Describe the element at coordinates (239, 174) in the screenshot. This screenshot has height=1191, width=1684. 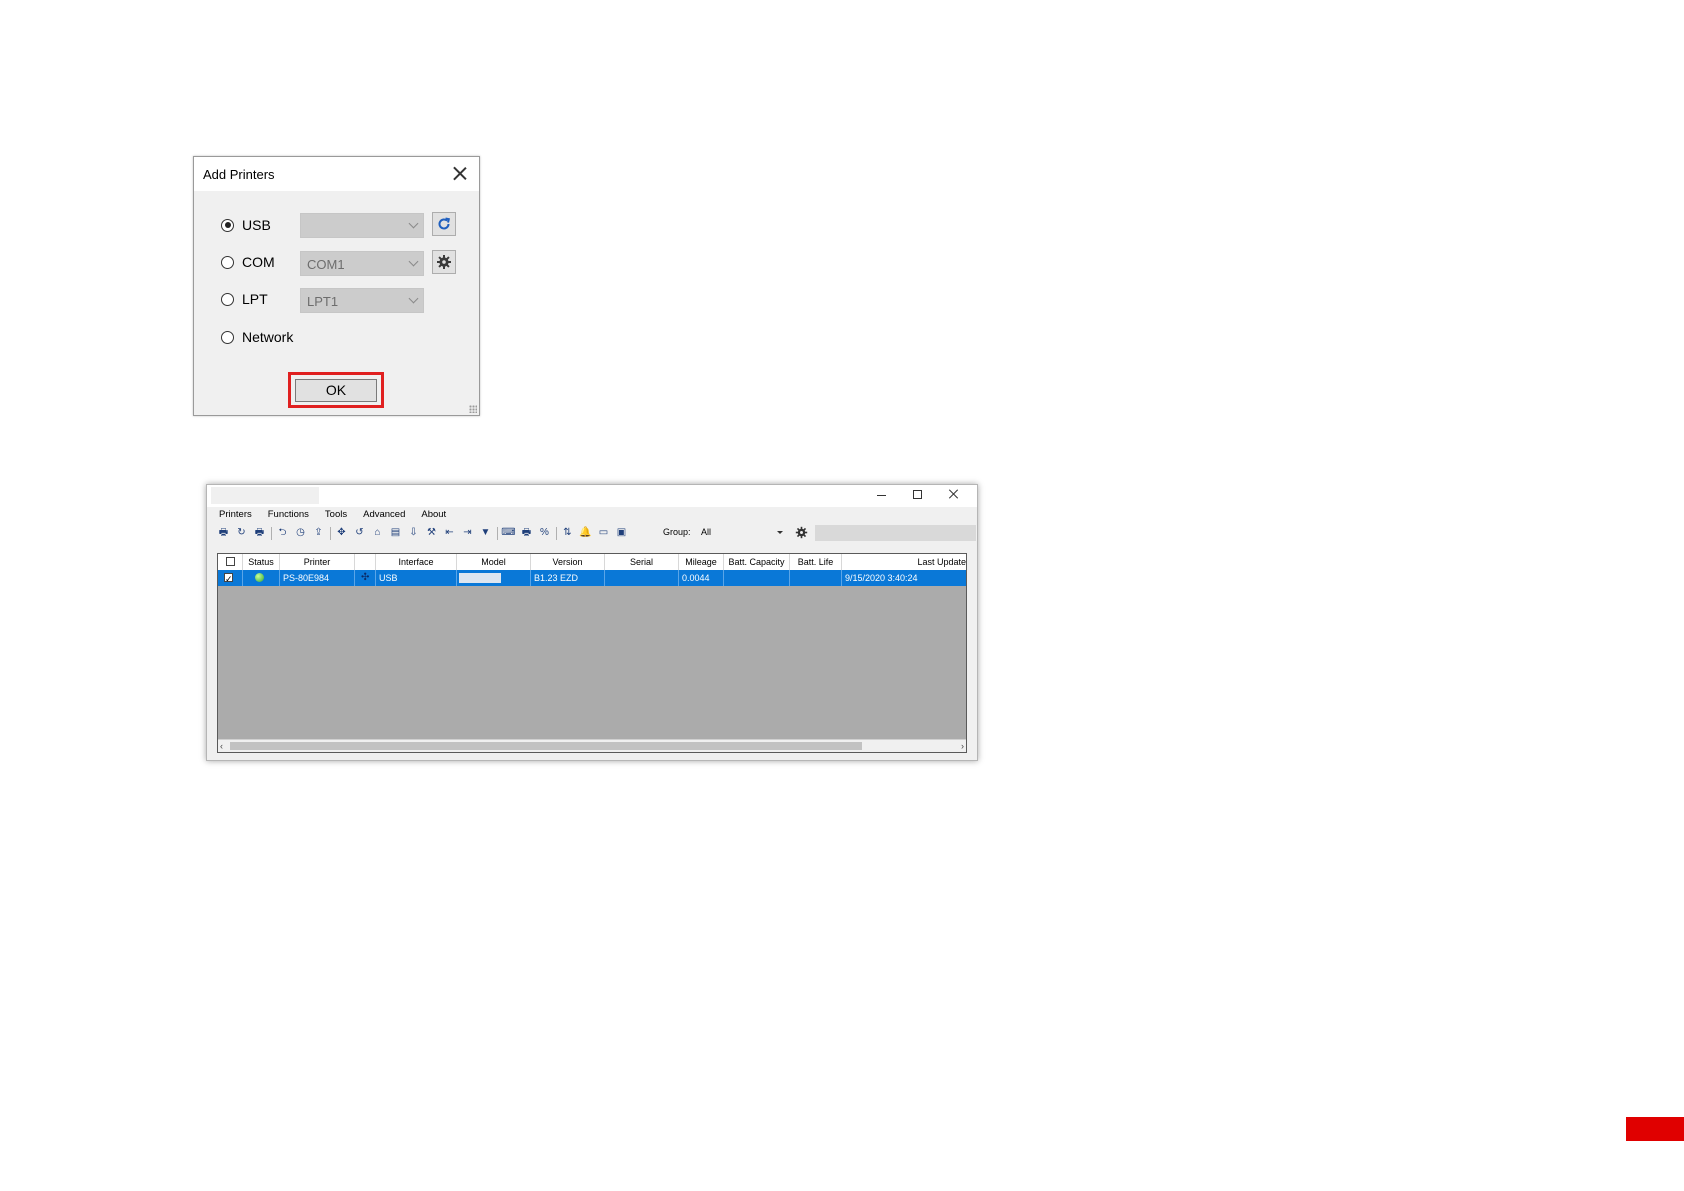
I see `dialog-title: Add Printers` at that location.